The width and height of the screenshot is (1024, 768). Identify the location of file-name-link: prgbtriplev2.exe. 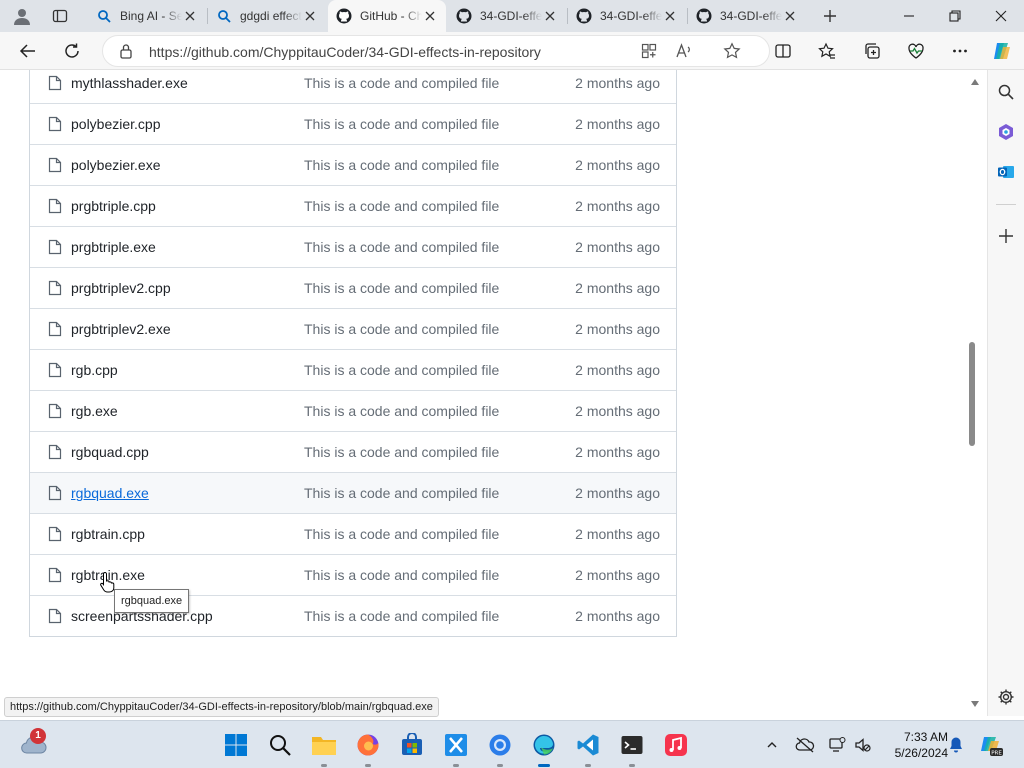
(121, 329).